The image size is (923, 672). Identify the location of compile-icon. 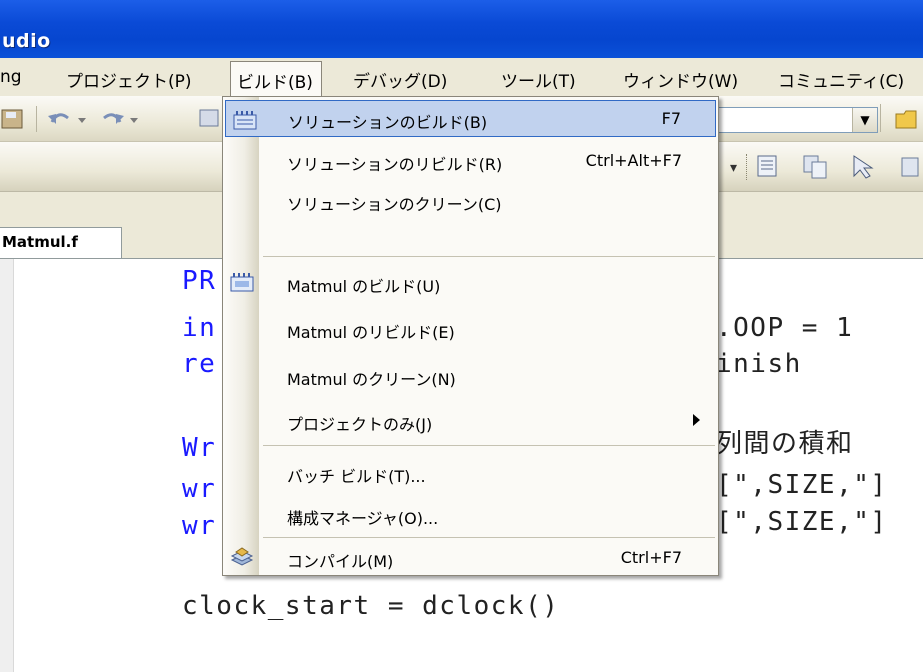
(242, 556).